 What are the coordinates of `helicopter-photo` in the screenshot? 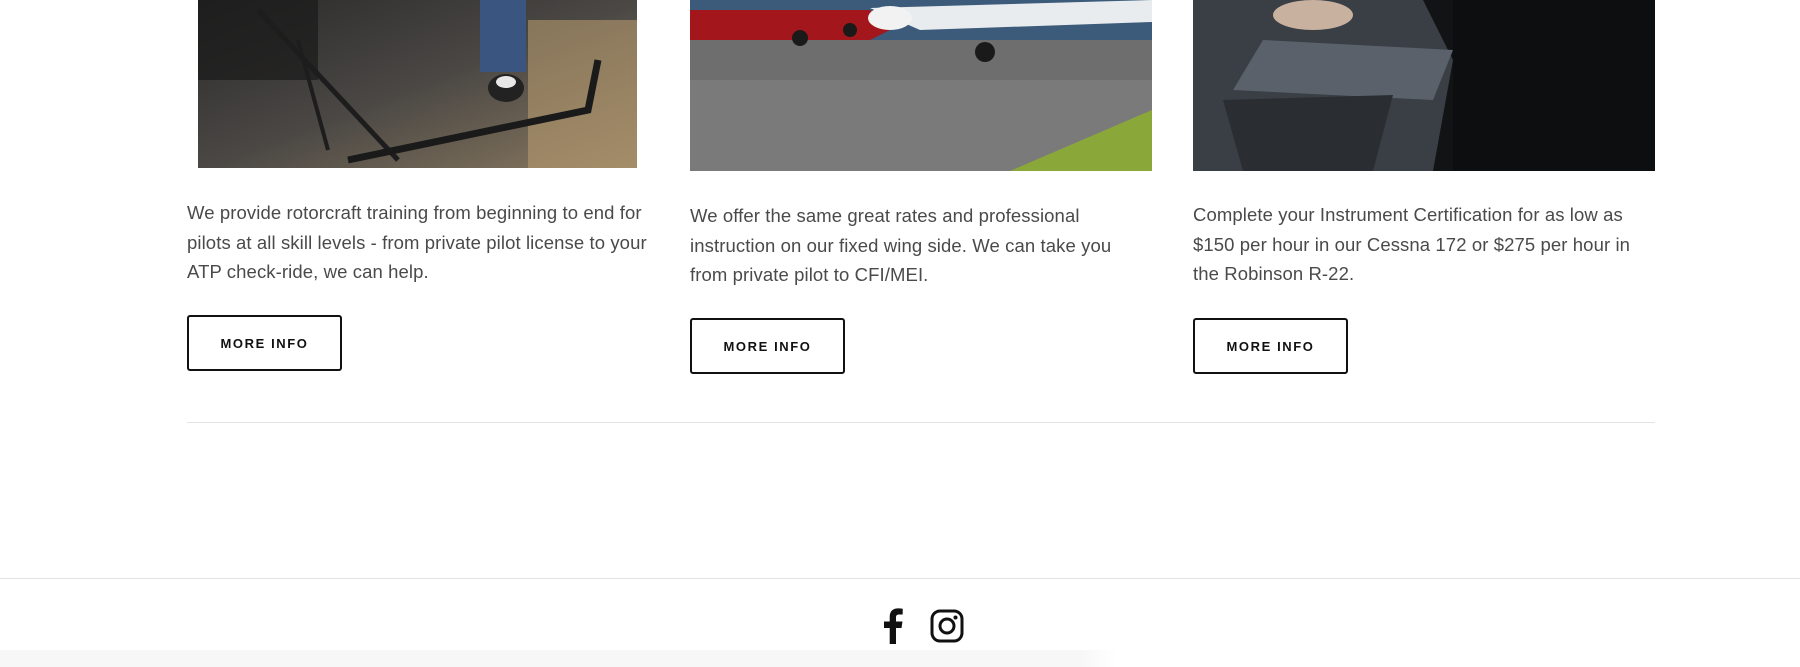 It's located at (417, 84).